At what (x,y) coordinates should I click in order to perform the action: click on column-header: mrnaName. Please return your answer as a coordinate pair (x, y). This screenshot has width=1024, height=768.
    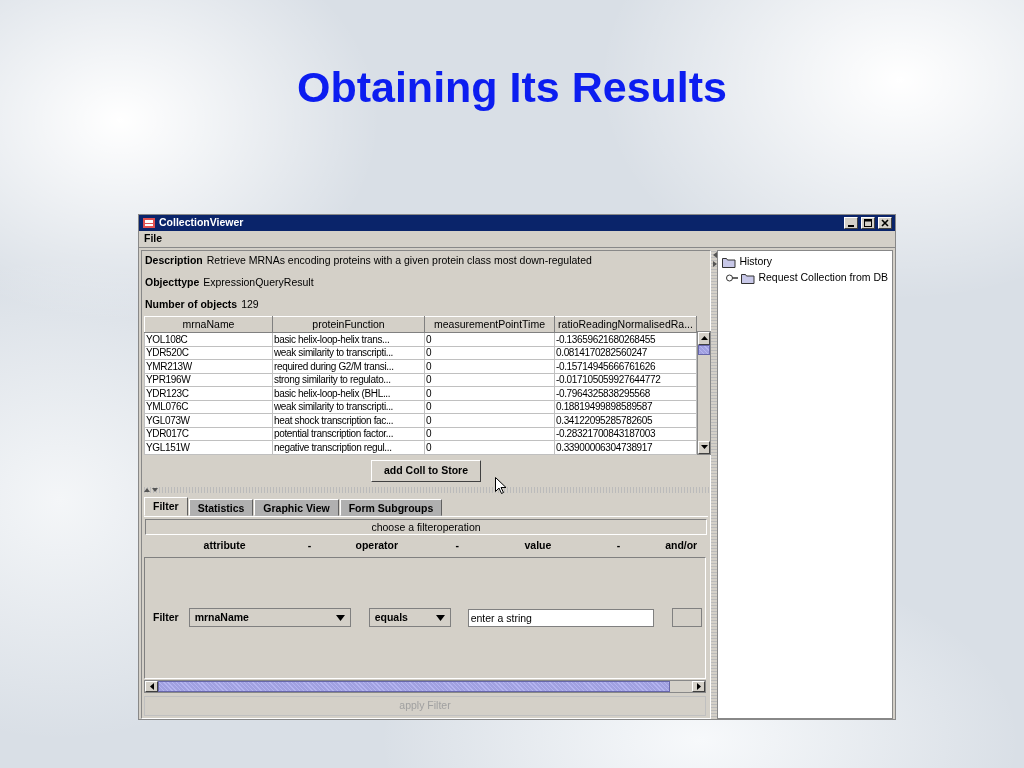
    Looking at the image, I should click on (208, 324).